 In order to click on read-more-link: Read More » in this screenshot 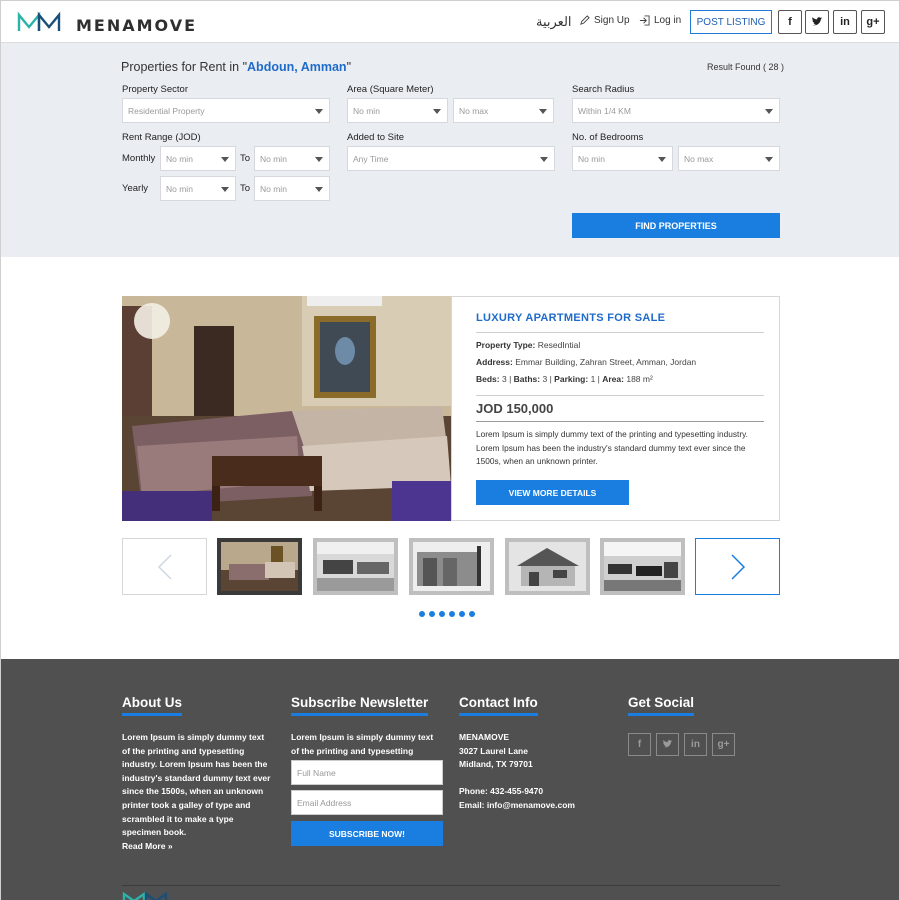, I will do `click(147, 846)`.